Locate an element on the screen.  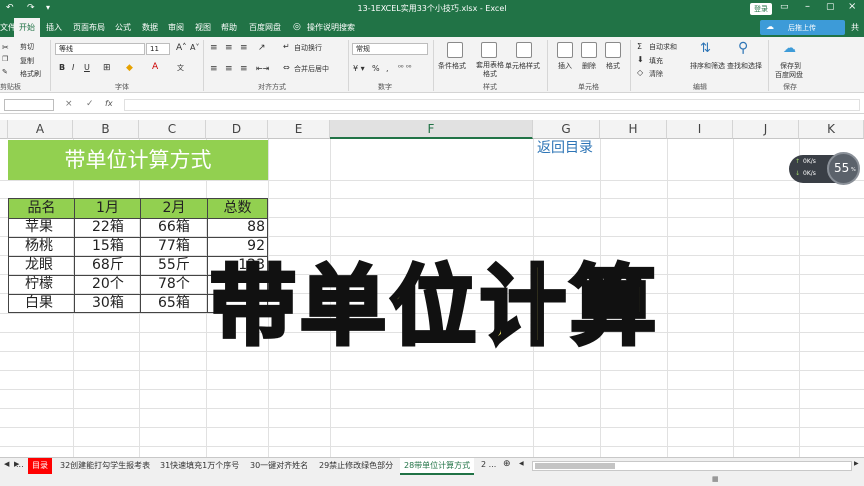
percent-icon: % is located at coordinates (376, 68).